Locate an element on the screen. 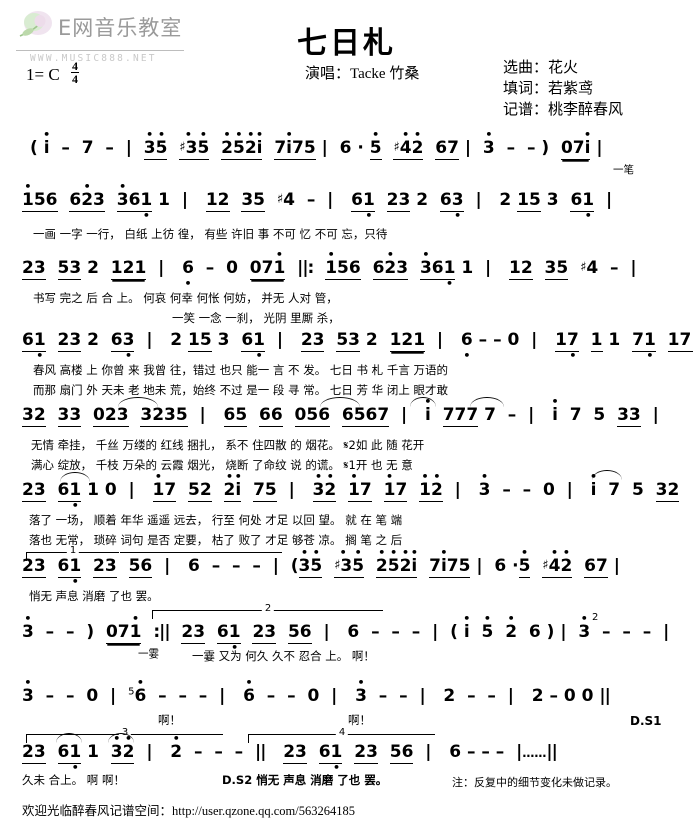  repeat-bracket-2: 2 is located at coordinates (267, 611).